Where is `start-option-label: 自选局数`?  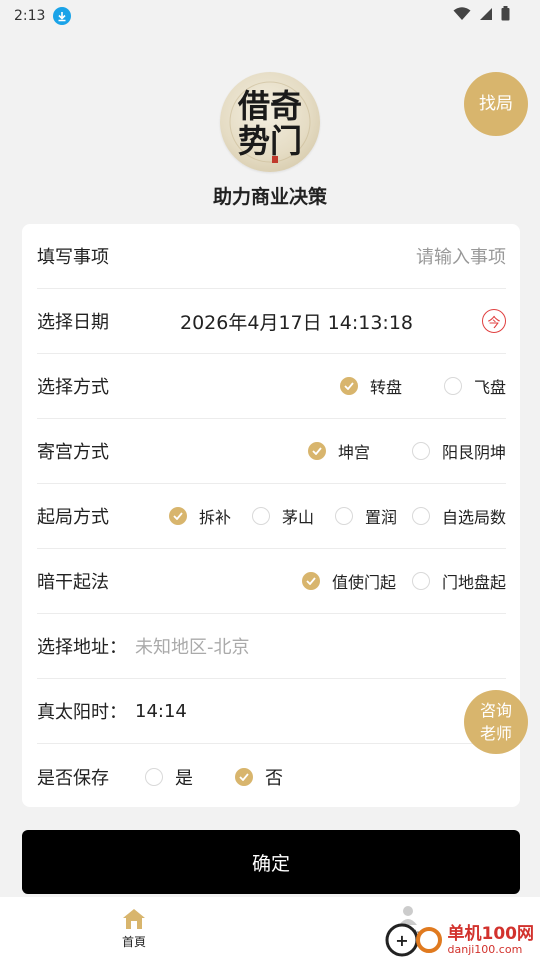 start-option-label: 自选局数 is located at coordinates (473, 517).